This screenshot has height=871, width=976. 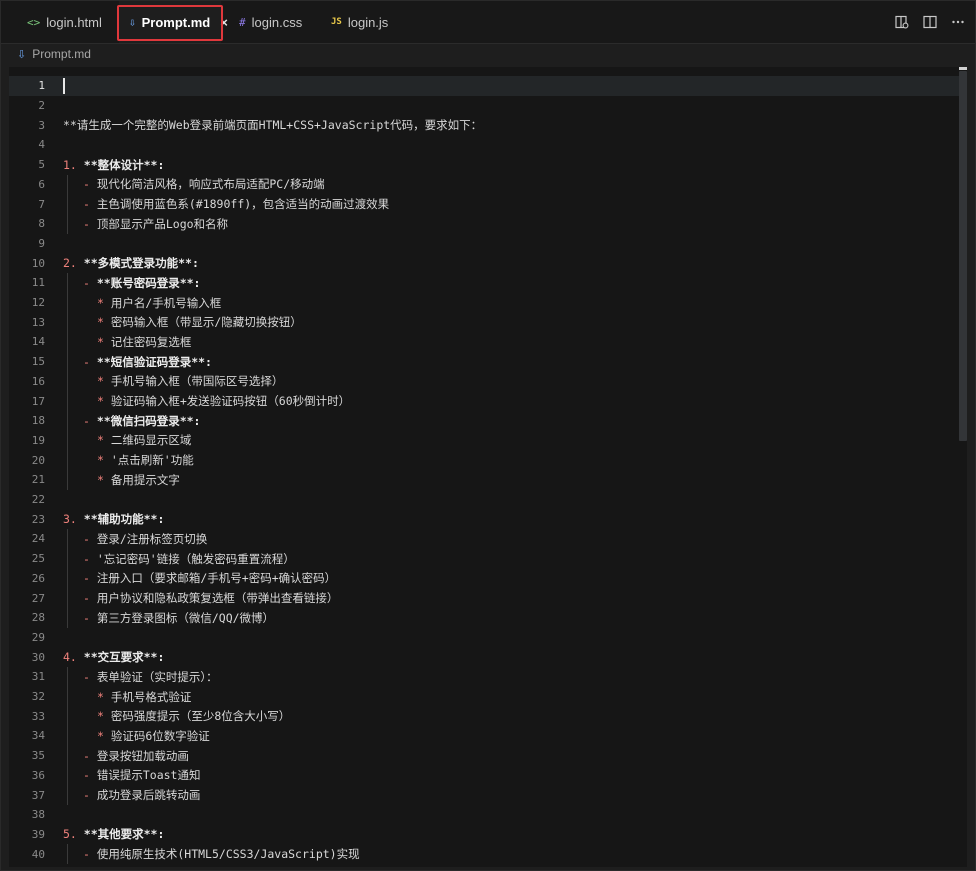 What do you see at coordinates (151, 341) in the screenshot?
I see `line-text: 记住密码复选框` at bounding box center [151, 341].